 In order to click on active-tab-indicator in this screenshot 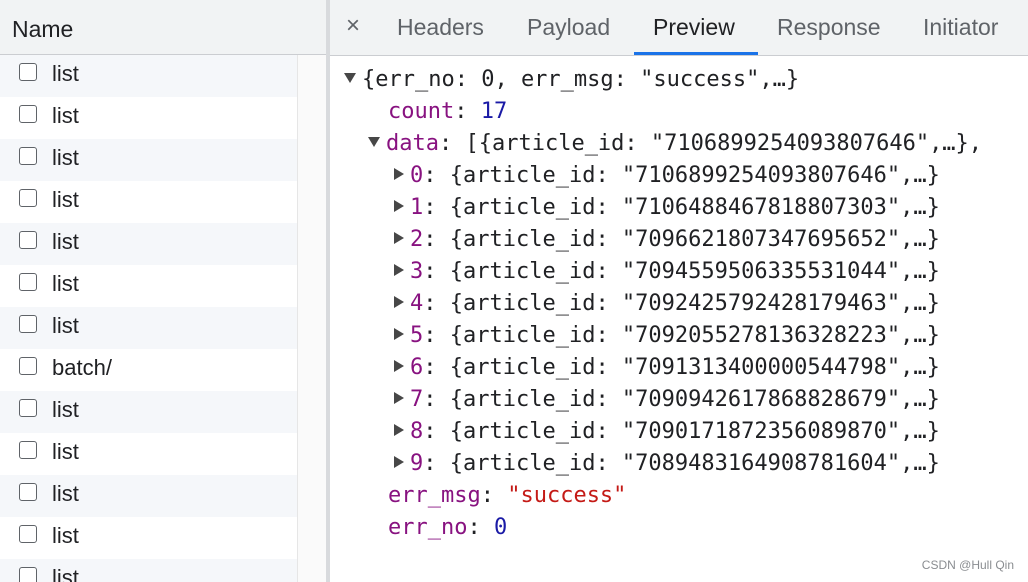, I will do `click(696, 53)`.